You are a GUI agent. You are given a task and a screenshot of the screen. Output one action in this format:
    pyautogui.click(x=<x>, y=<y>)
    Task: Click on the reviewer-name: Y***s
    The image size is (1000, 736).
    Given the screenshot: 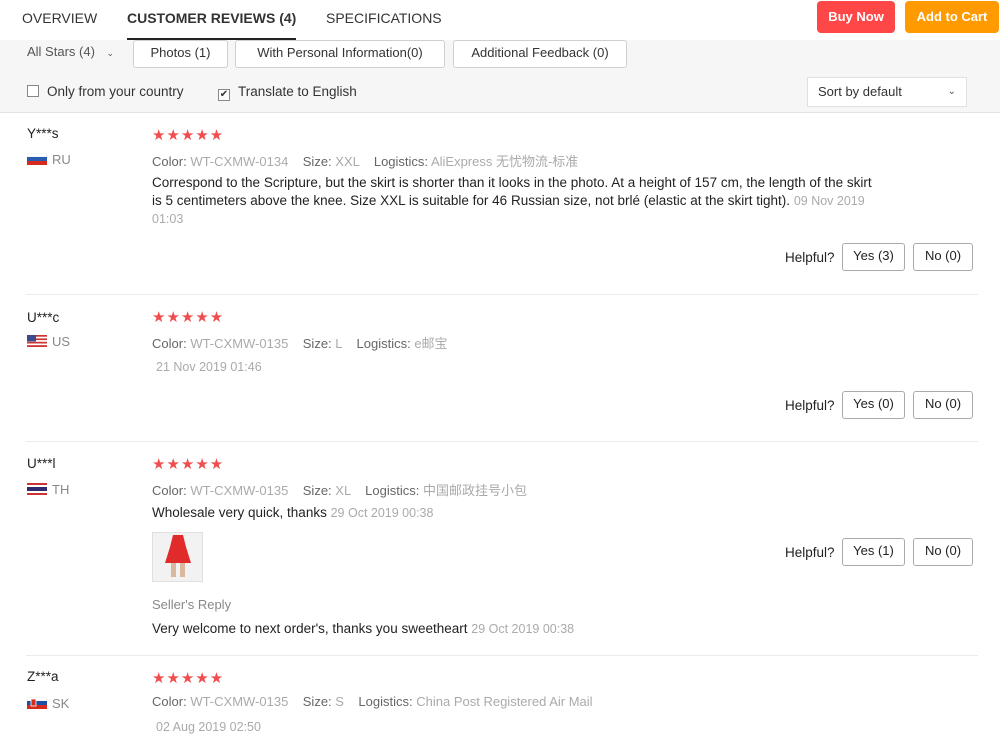 What is the action you would take?
    pyautogui.click(x=43, y=133)
    